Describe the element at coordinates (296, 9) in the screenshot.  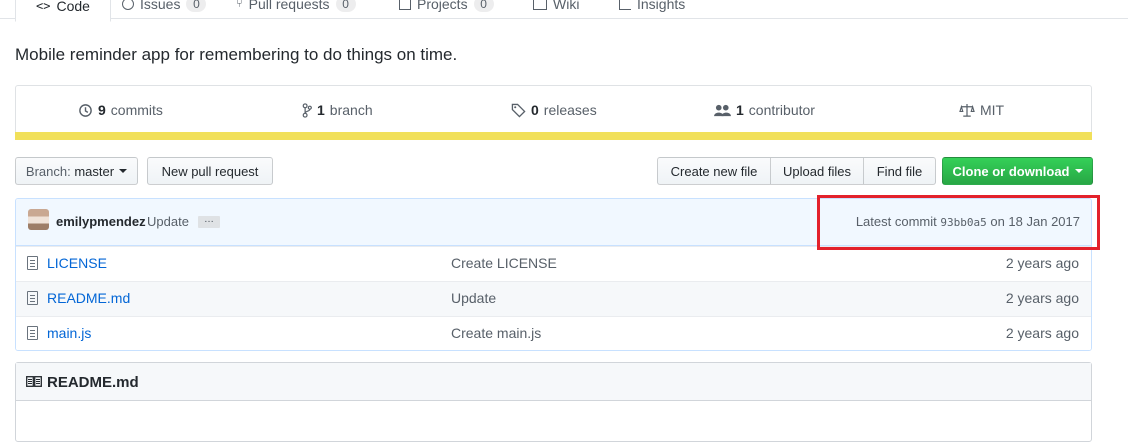
I see `tab-pull-requests: ⑂ Pull requests 0` at that location.